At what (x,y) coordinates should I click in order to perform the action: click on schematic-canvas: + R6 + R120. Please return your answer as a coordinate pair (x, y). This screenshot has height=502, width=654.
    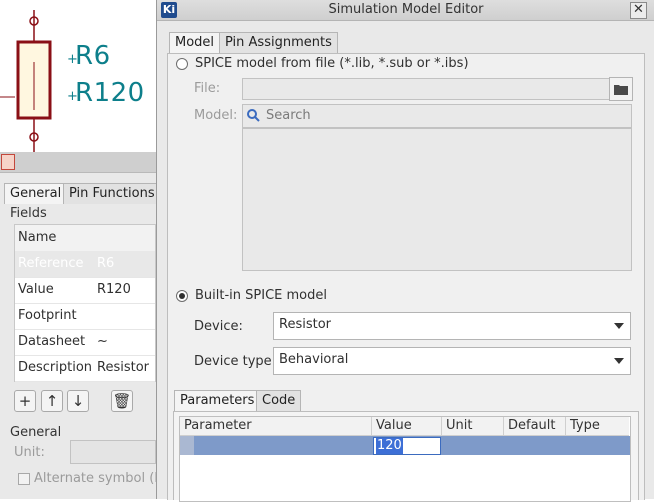
    Looking at the image, I should click on (77, 76).